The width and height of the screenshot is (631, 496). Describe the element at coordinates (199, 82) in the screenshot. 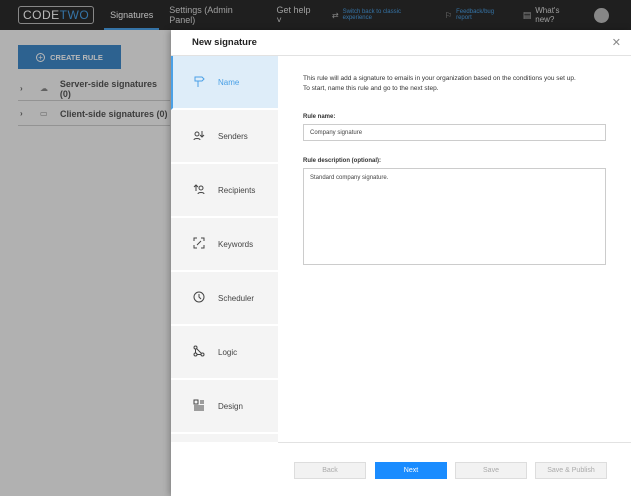

I see `signpost-icon` at that location.